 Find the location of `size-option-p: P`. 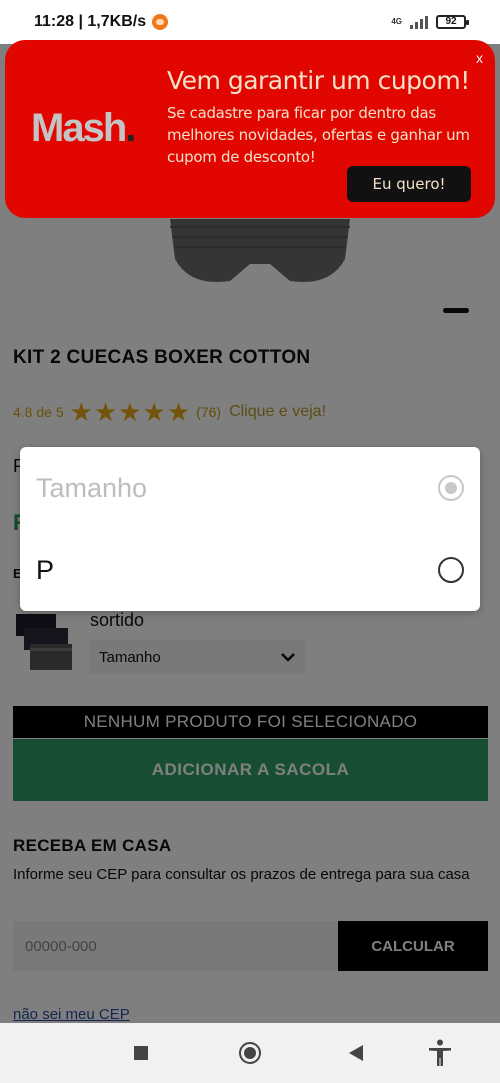

size-option-p: P is located at coordinates (250, 570).